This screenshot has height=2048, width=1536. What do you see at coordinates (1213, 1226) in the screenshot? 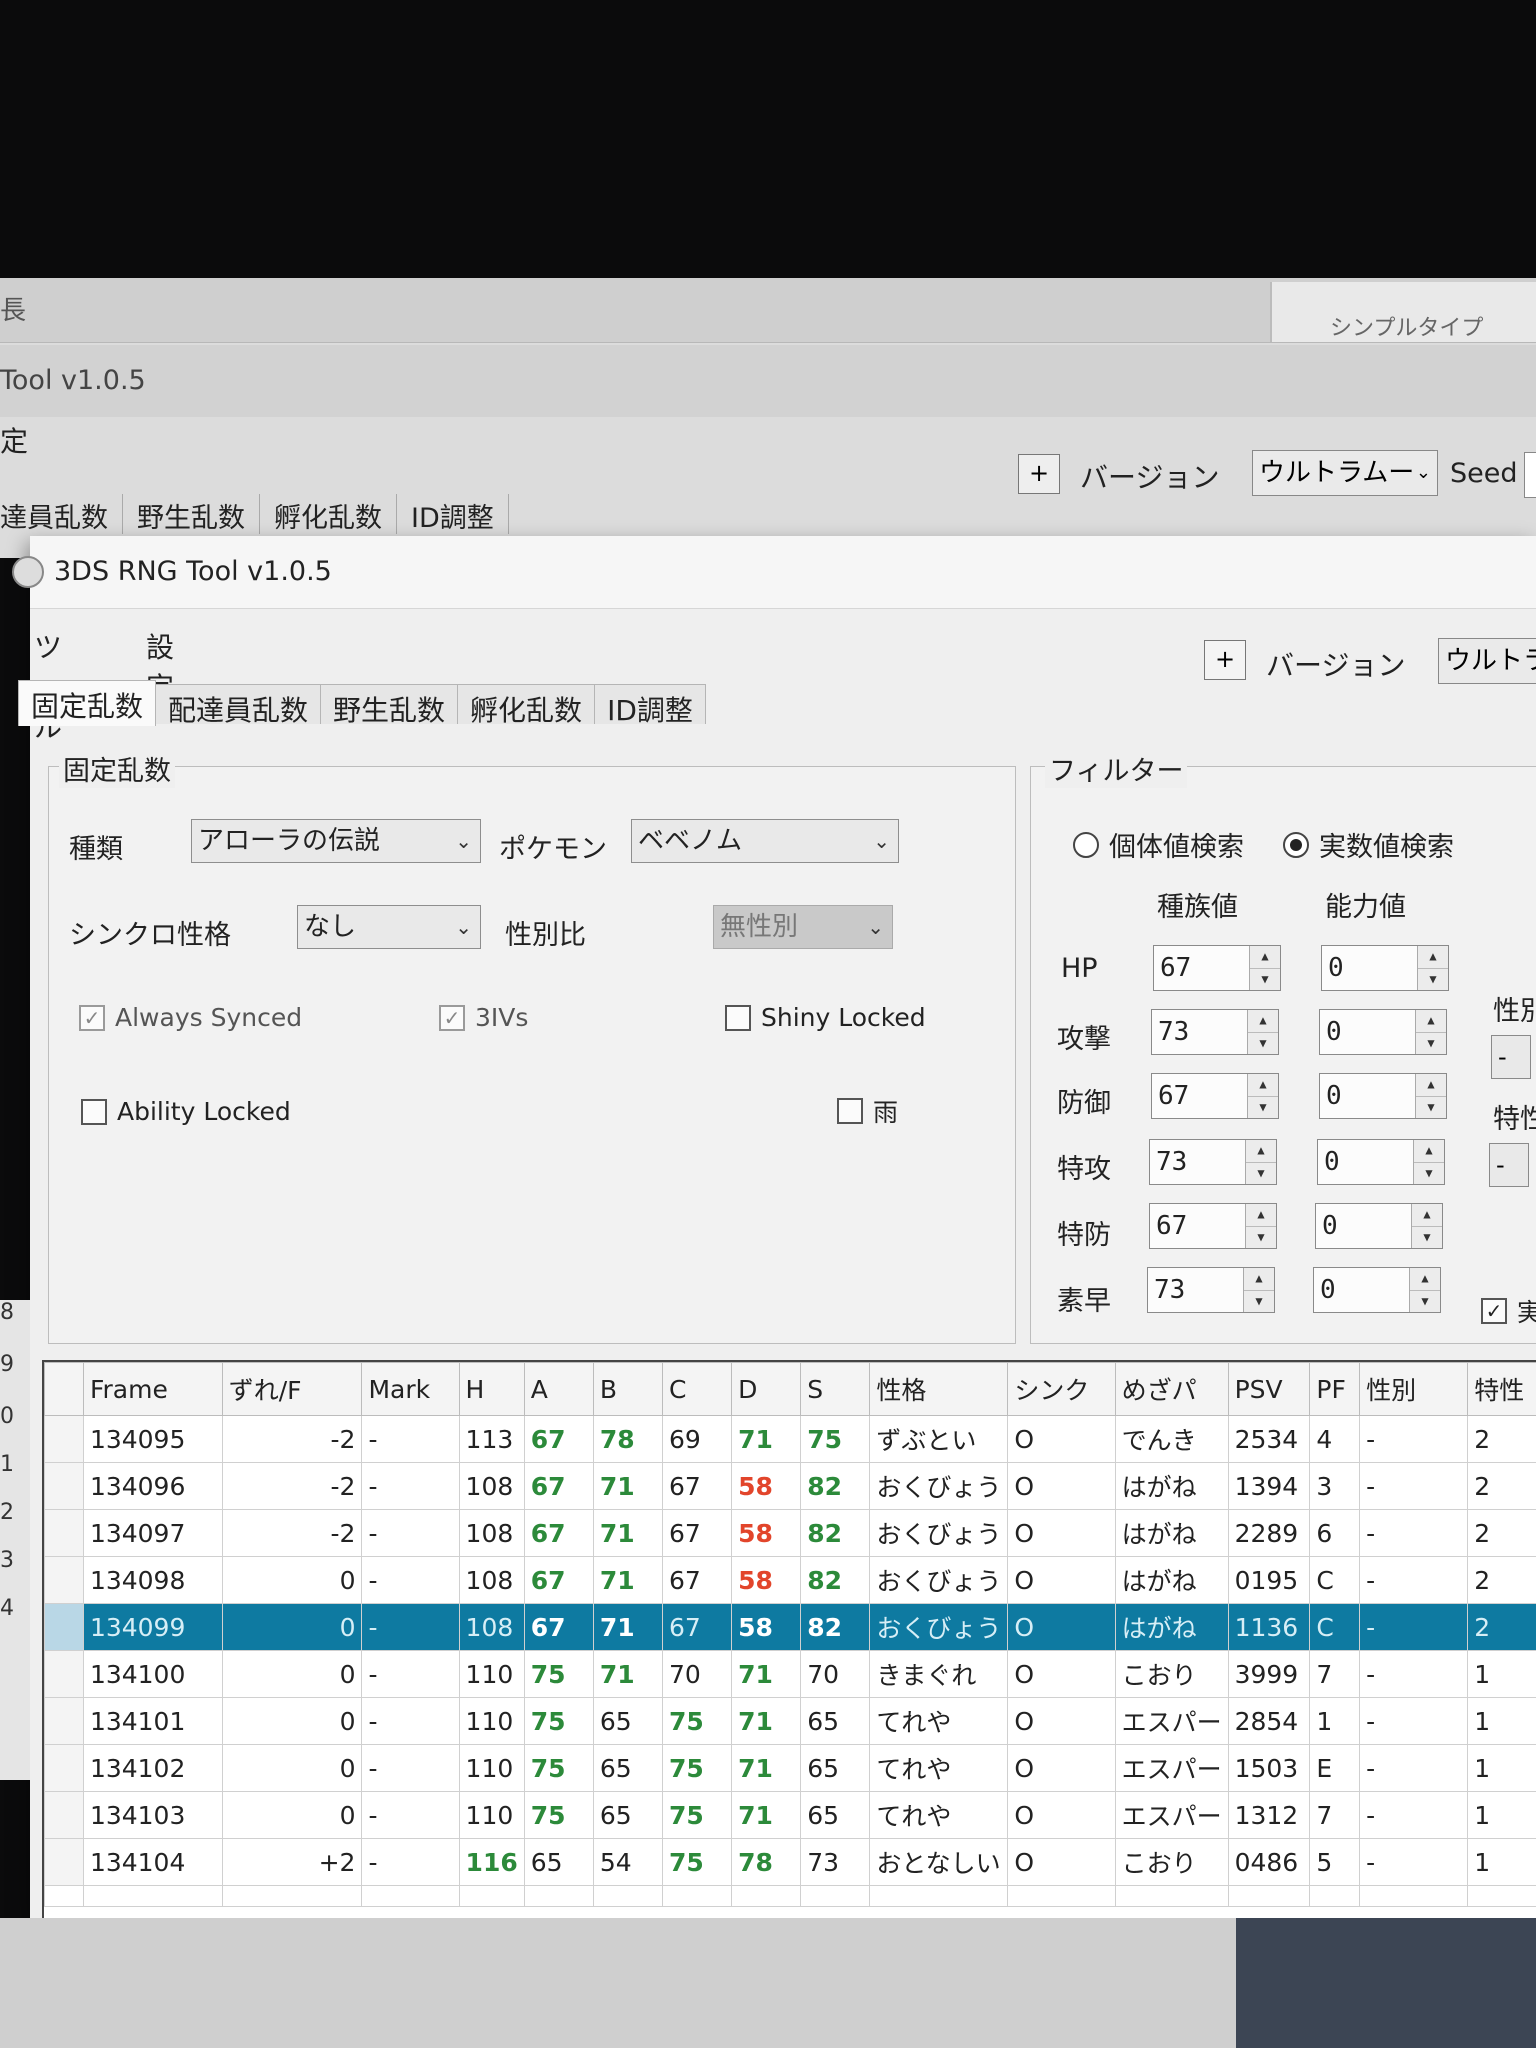
I see `base-stat-sp-defense-stepper: 67 ▲ ▼` at bounding box center [1213, 1226].